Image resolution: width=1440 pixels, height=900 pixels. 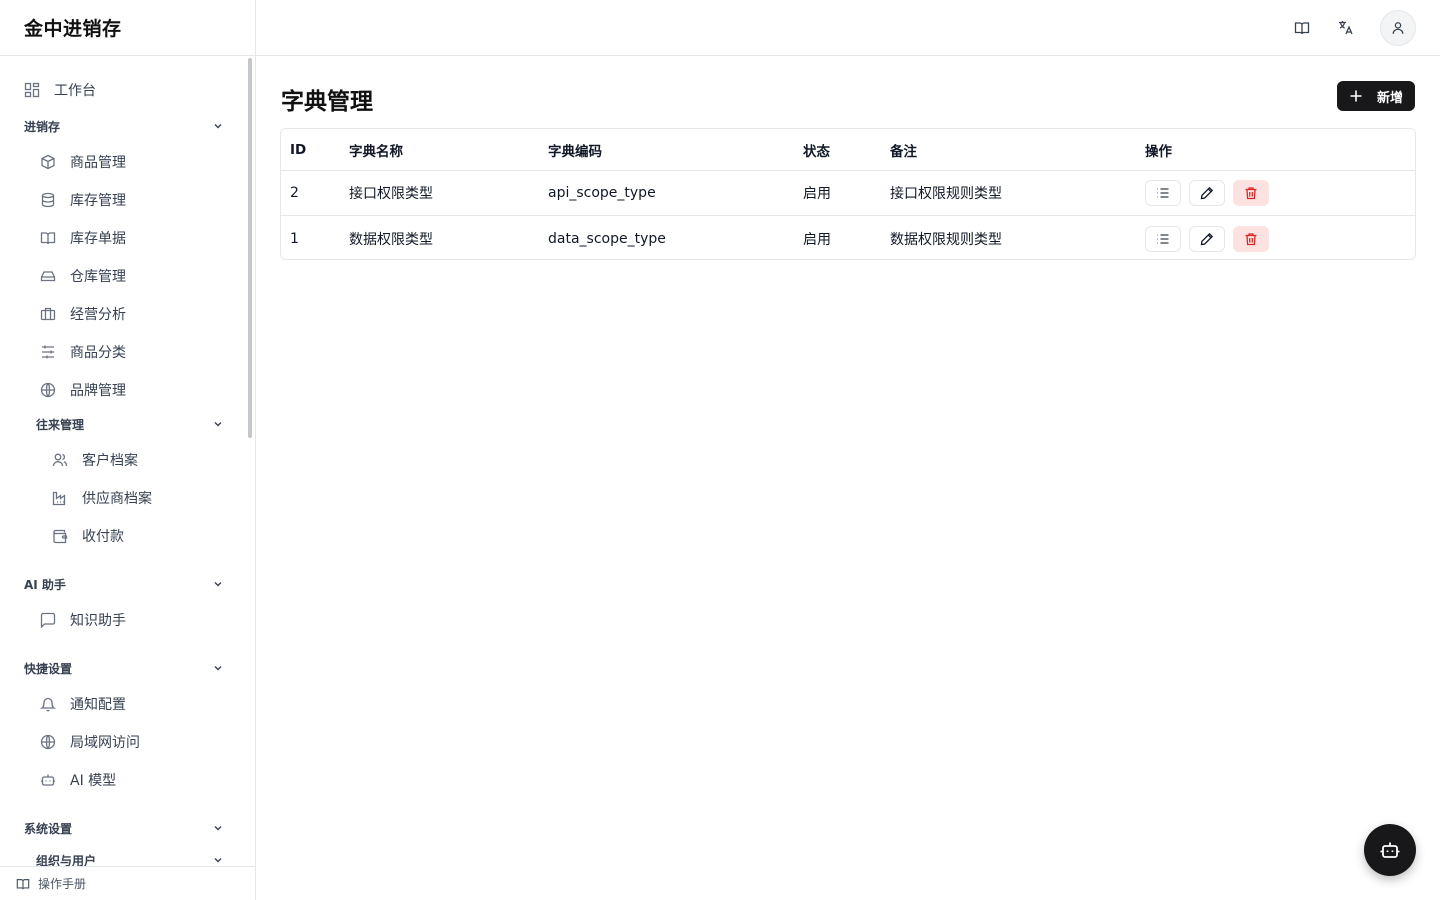 What do you see at coordinates (98, 315) in the screenshot?
I see `sidebar-item-label: 经营分析` at bounding box center [98, 315].